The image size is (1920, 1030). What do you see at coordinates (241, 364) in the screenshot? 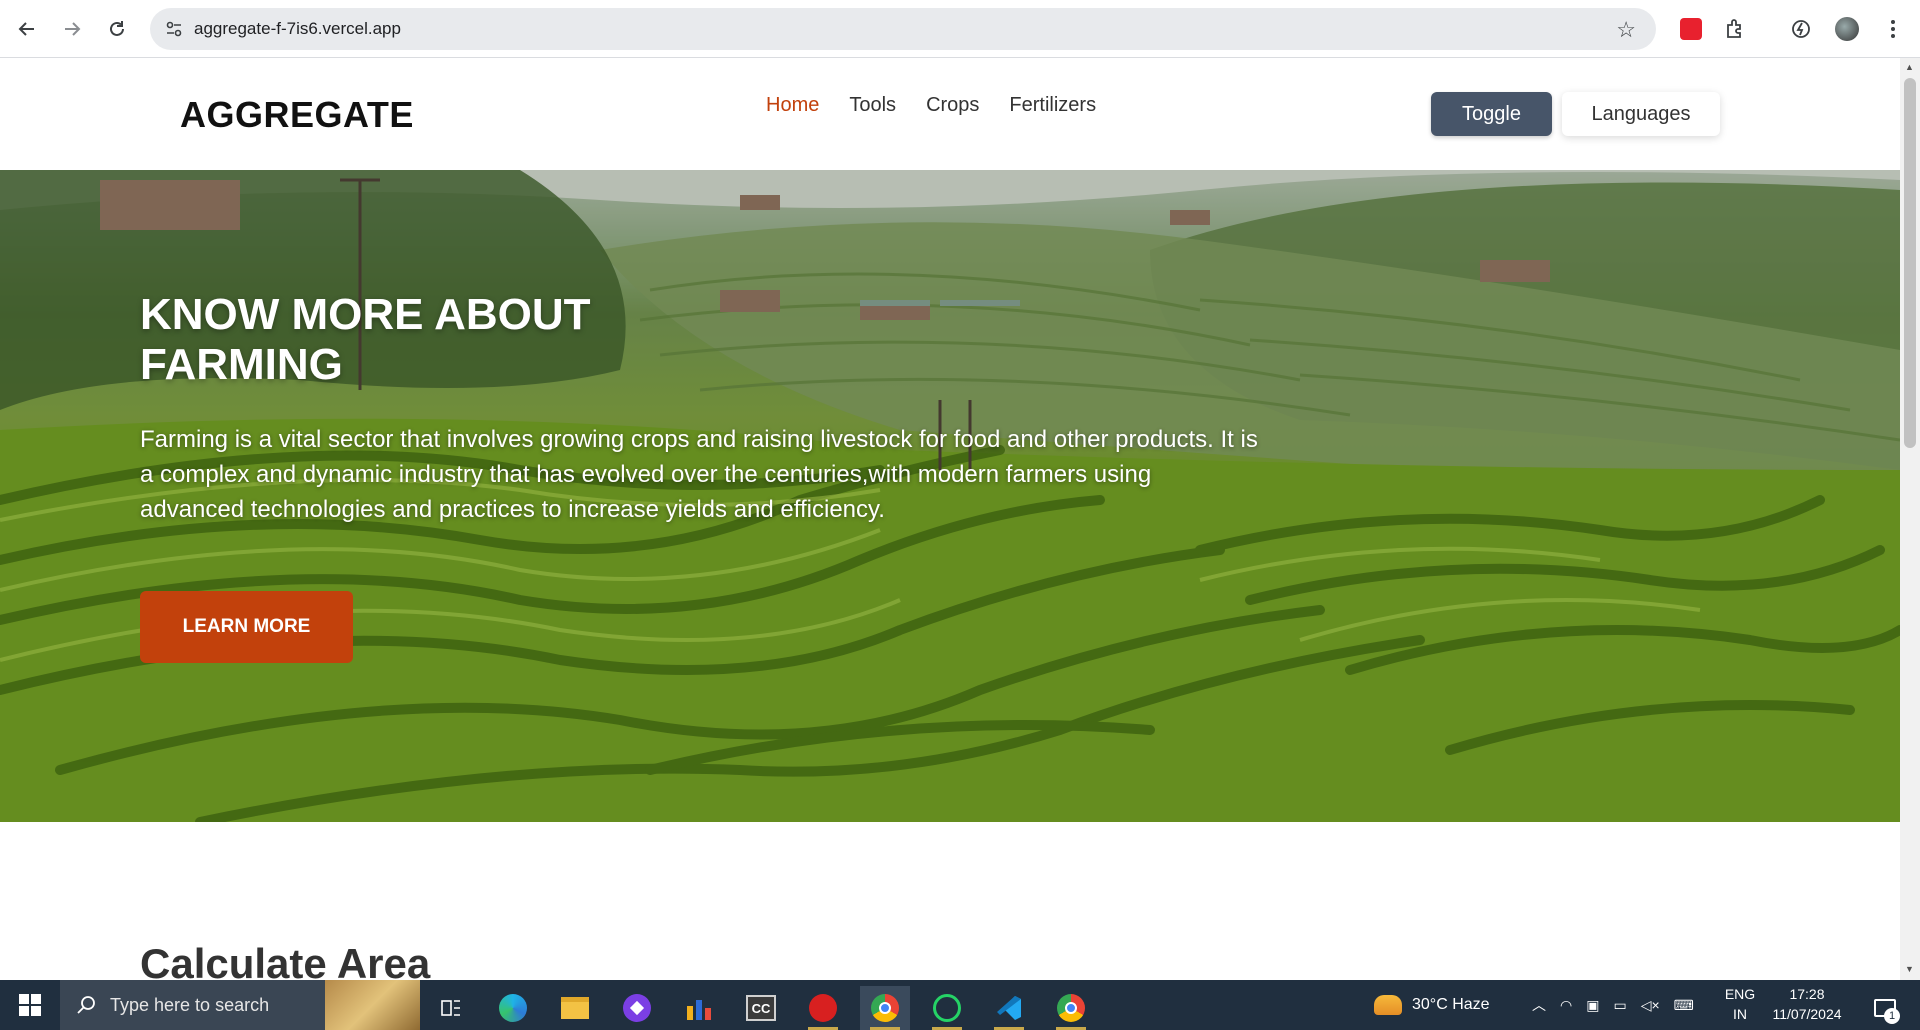
I see `hero-title-line2: FARMING` at bounding box center [241, 364].